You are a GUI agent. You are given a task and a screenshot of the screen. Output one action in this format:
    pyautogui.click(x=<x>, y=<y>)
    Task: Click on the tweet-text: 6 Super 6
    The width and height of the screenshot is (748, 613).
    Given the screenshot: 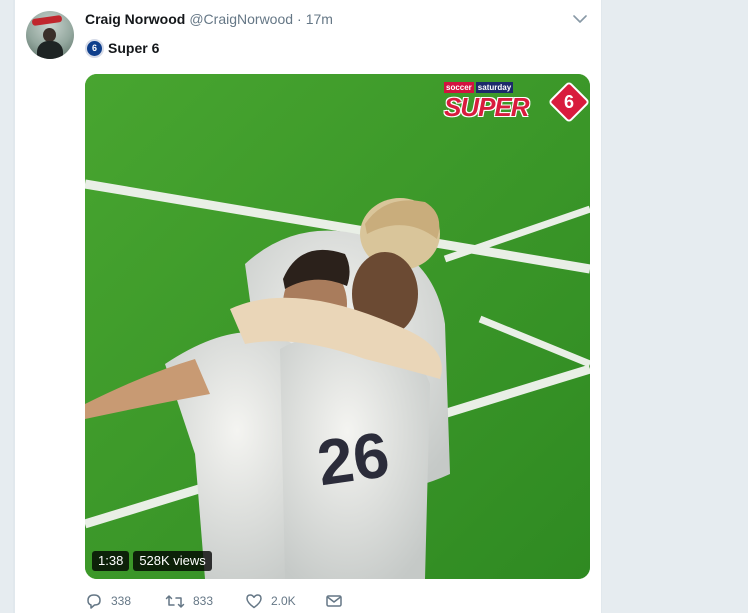 What is the action you would take?
    pyautogui.click(x=122, y=48)
    